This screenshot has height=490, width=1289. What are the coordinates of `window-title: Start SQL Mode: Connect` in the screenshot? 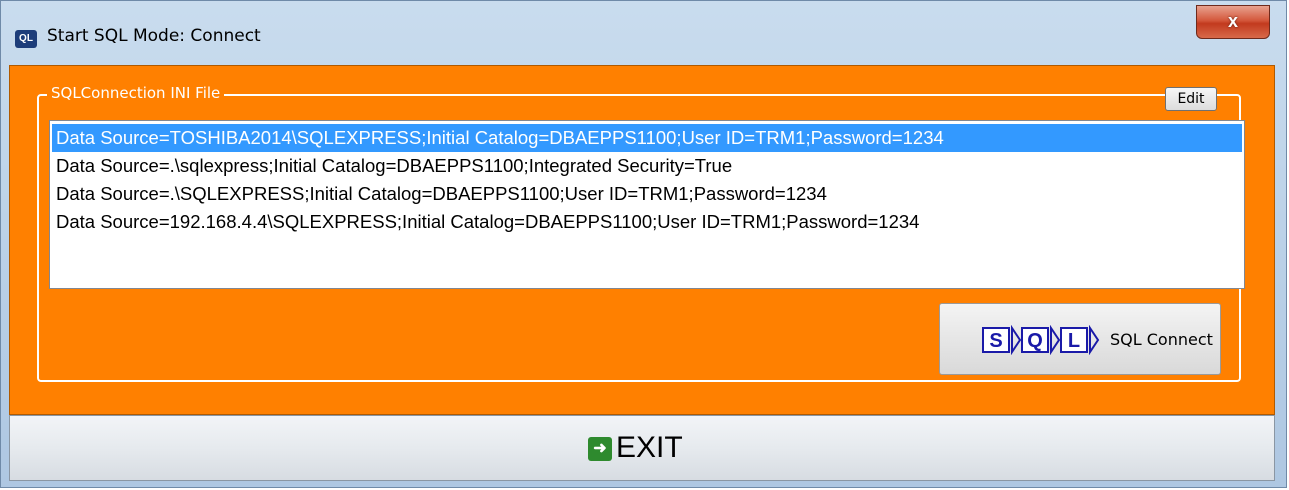 It's located at (154, 36).